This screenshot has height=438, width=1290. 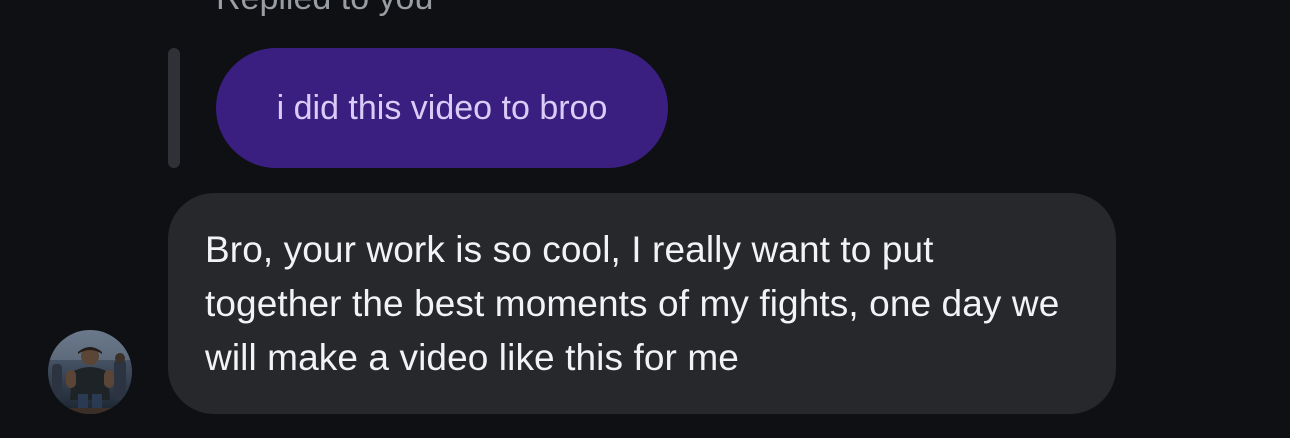 I want to click on replied-to-you-label: Replied to you, so click(x=324, y=9).